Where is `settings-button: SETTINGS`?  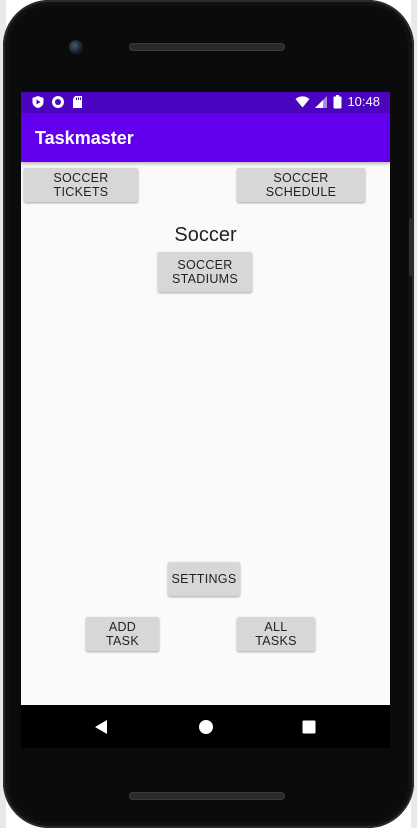 settings-button: SETTINGS is located at coordinates (204, 579).